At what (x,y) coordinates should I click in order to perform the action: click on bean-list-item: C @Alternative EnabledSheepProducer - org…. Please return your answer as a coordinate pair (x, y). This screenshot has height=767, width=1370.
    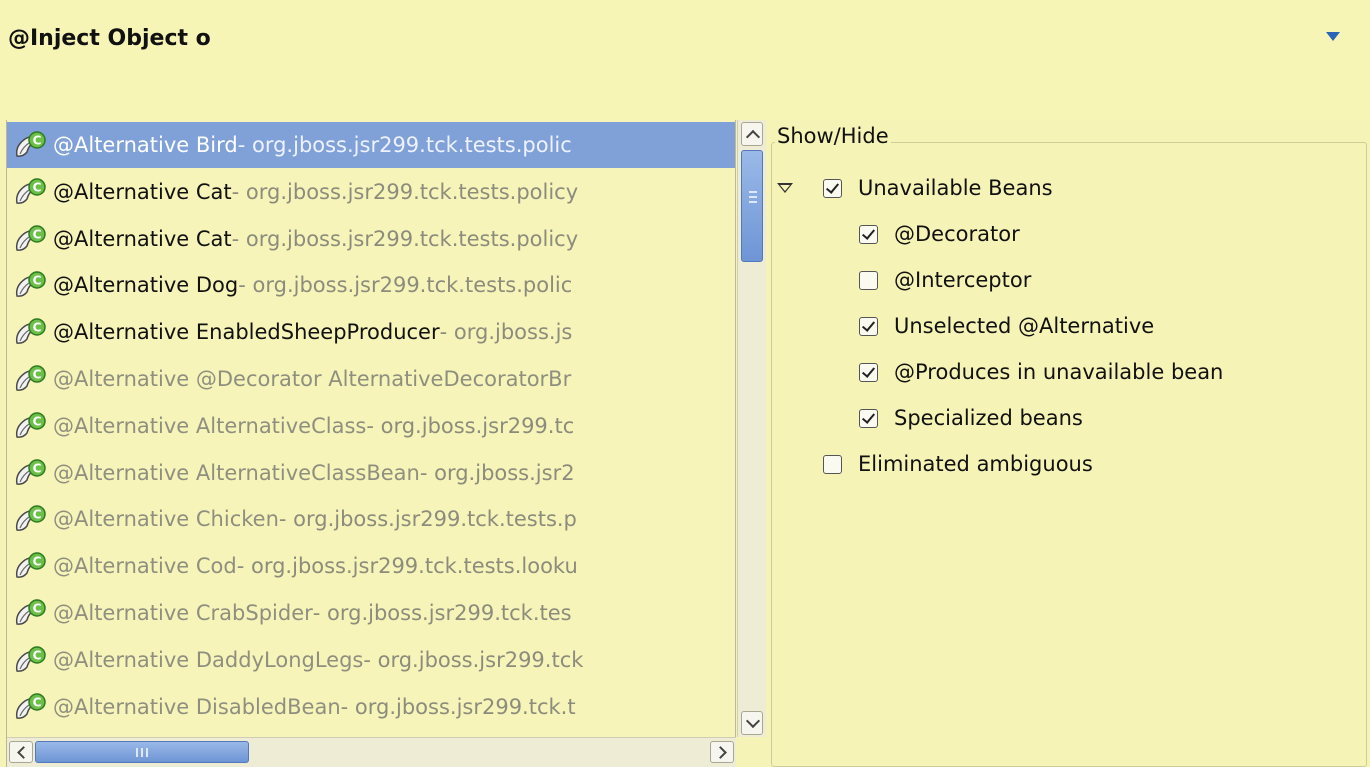
    Looking at the image, I should click on (371, 332).